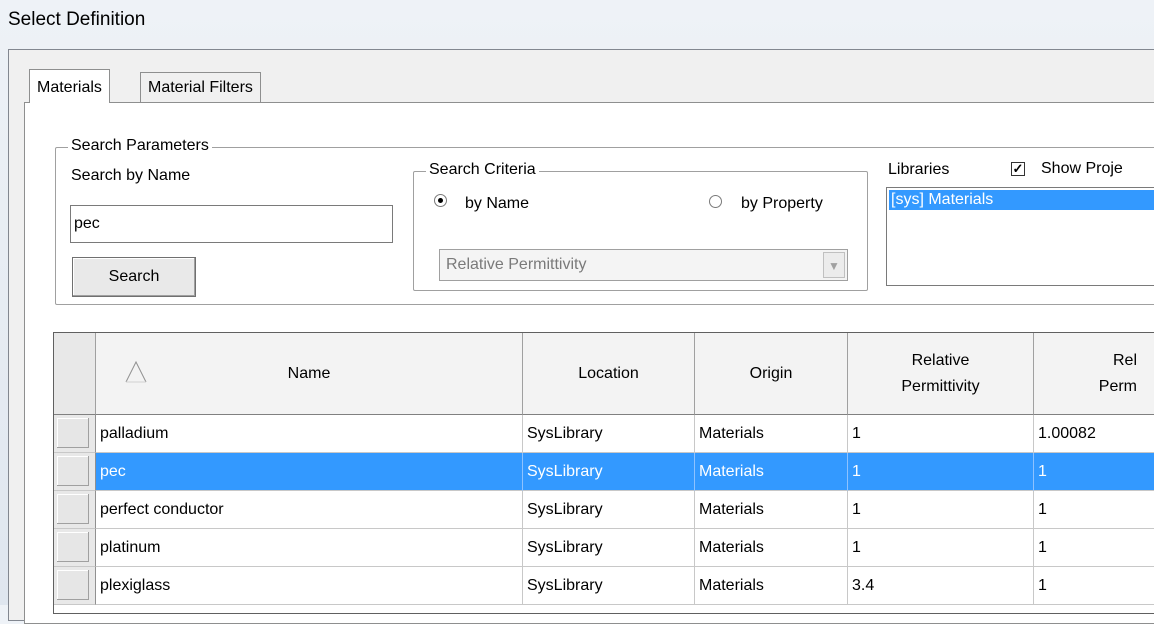 The height and width of the screenshot is (624, 1154). What do you see at coordinates (309, 586) in the screenshot?
I see `cell-name: plexiglass` at bounding box center [309, 586].